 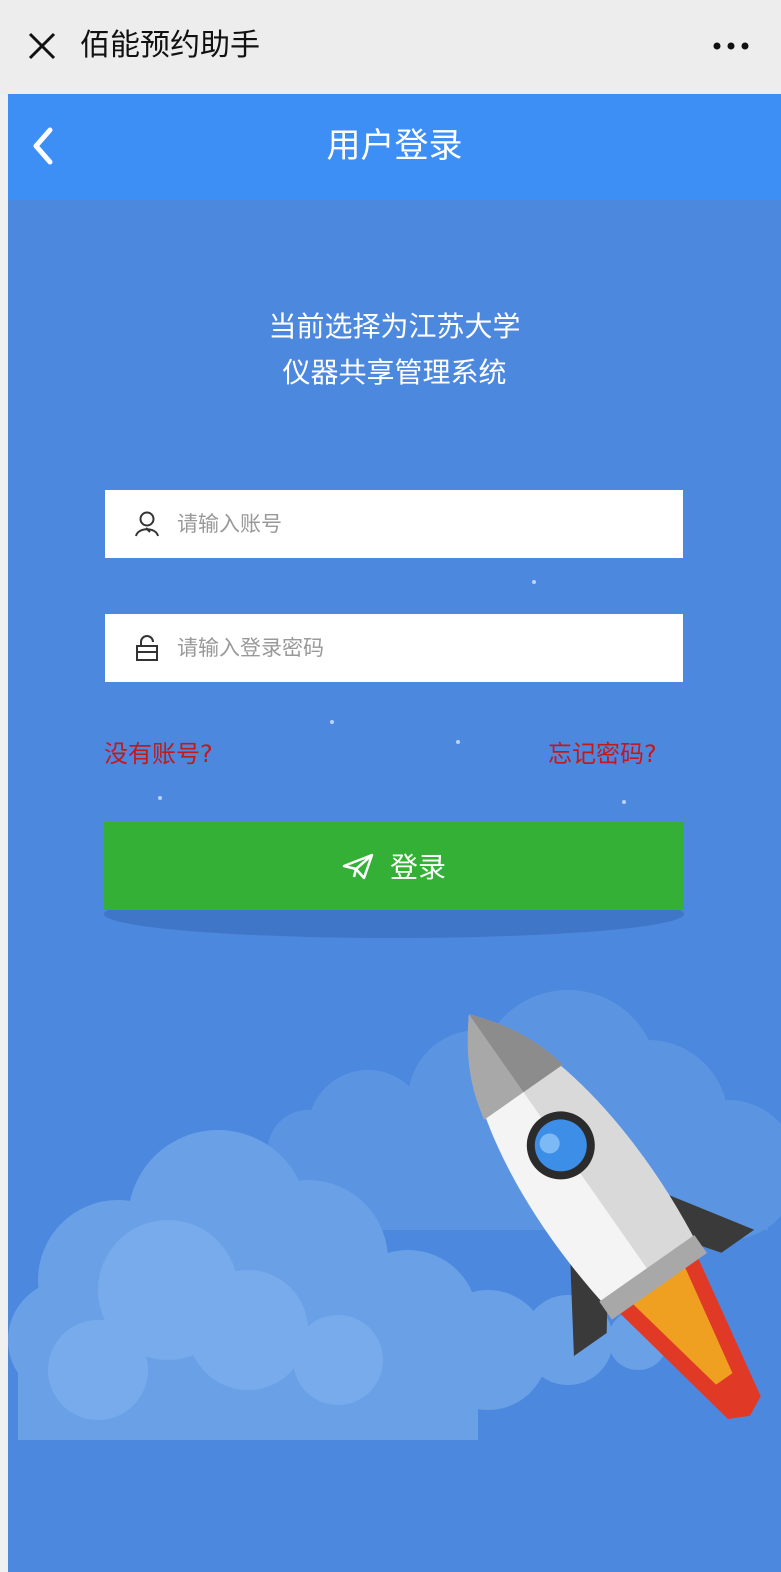 I want to click on window-titlebar: 佰能预约助手, so click(x=390, y=47).